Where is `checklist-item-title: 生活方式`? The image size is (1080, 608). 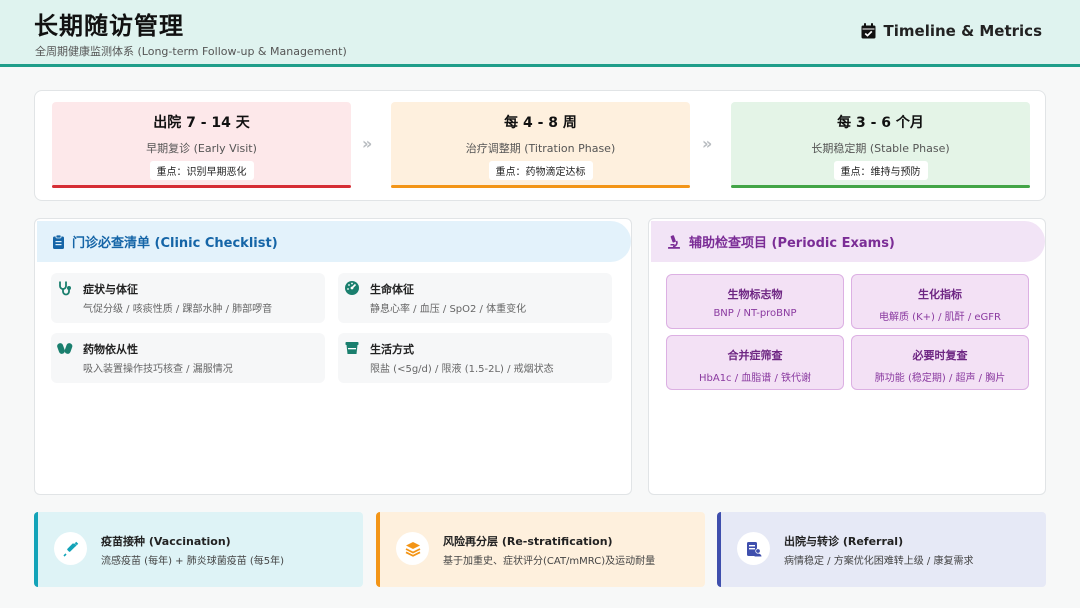 checklist-item-title: 生活方式 is located at coordinates (392, 349).